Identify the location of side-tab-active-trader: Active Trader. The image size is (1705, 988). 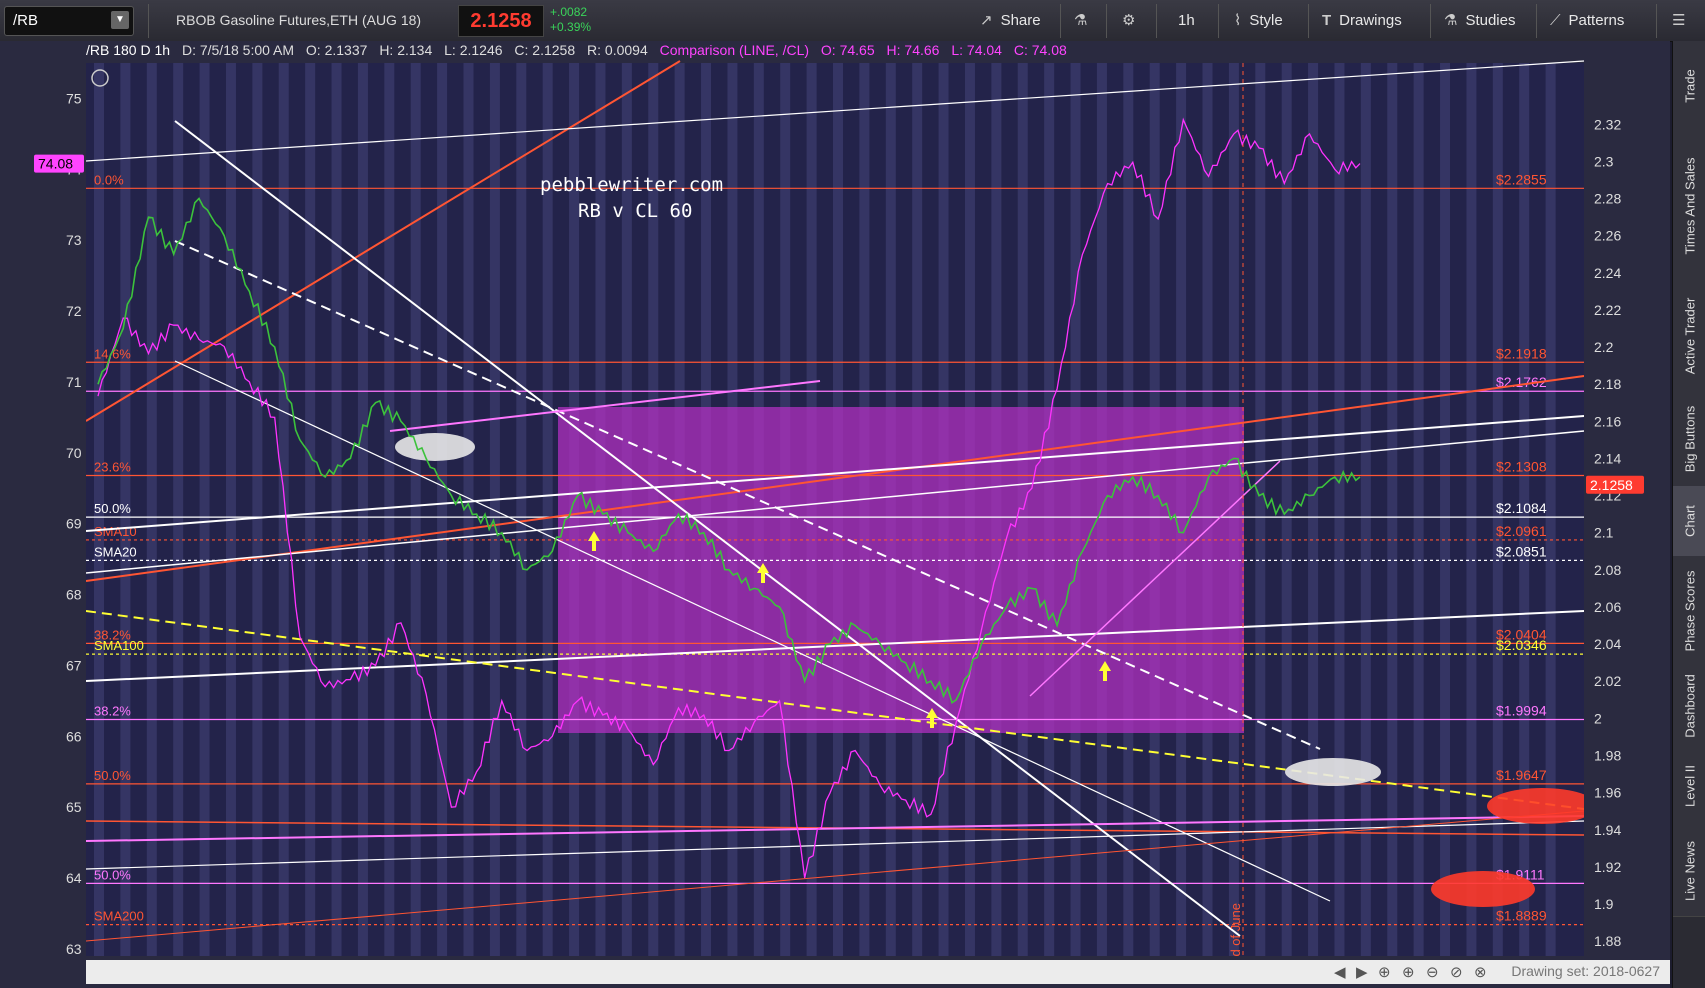
(1689, 336).